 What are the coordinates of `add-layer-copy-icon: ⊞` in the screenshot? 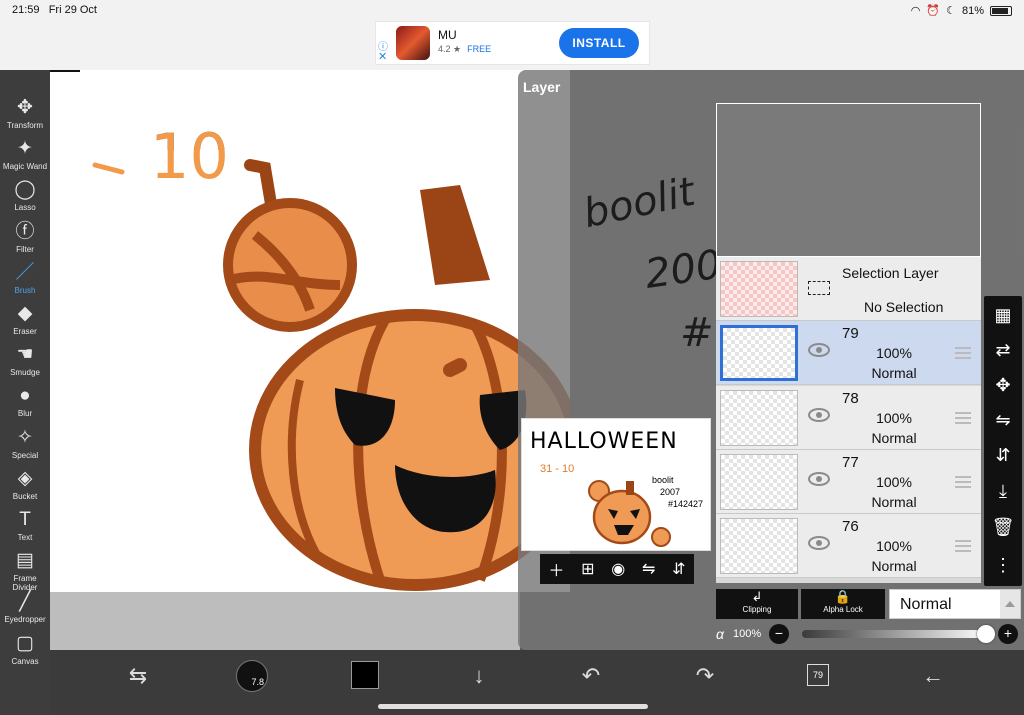 It's located at (587, 569).